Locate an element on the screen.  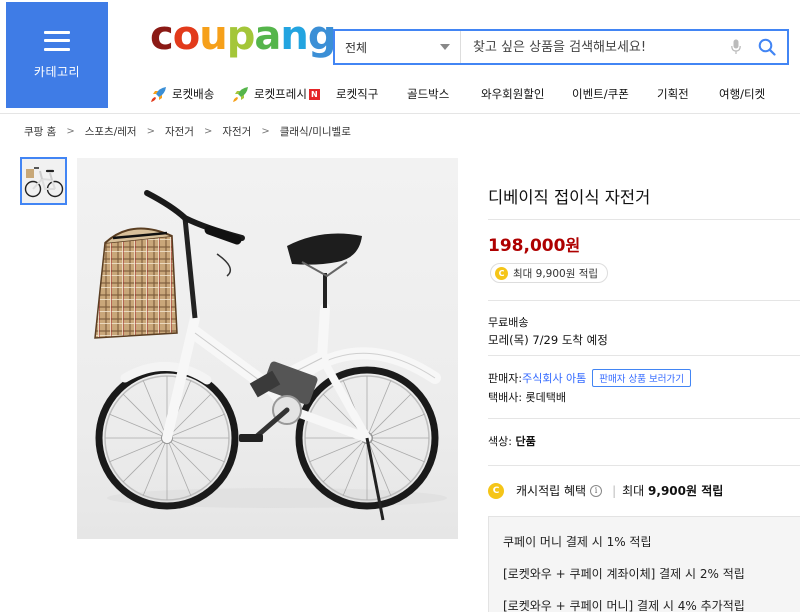
logo-letter: g is located at coordinates (322, 36).